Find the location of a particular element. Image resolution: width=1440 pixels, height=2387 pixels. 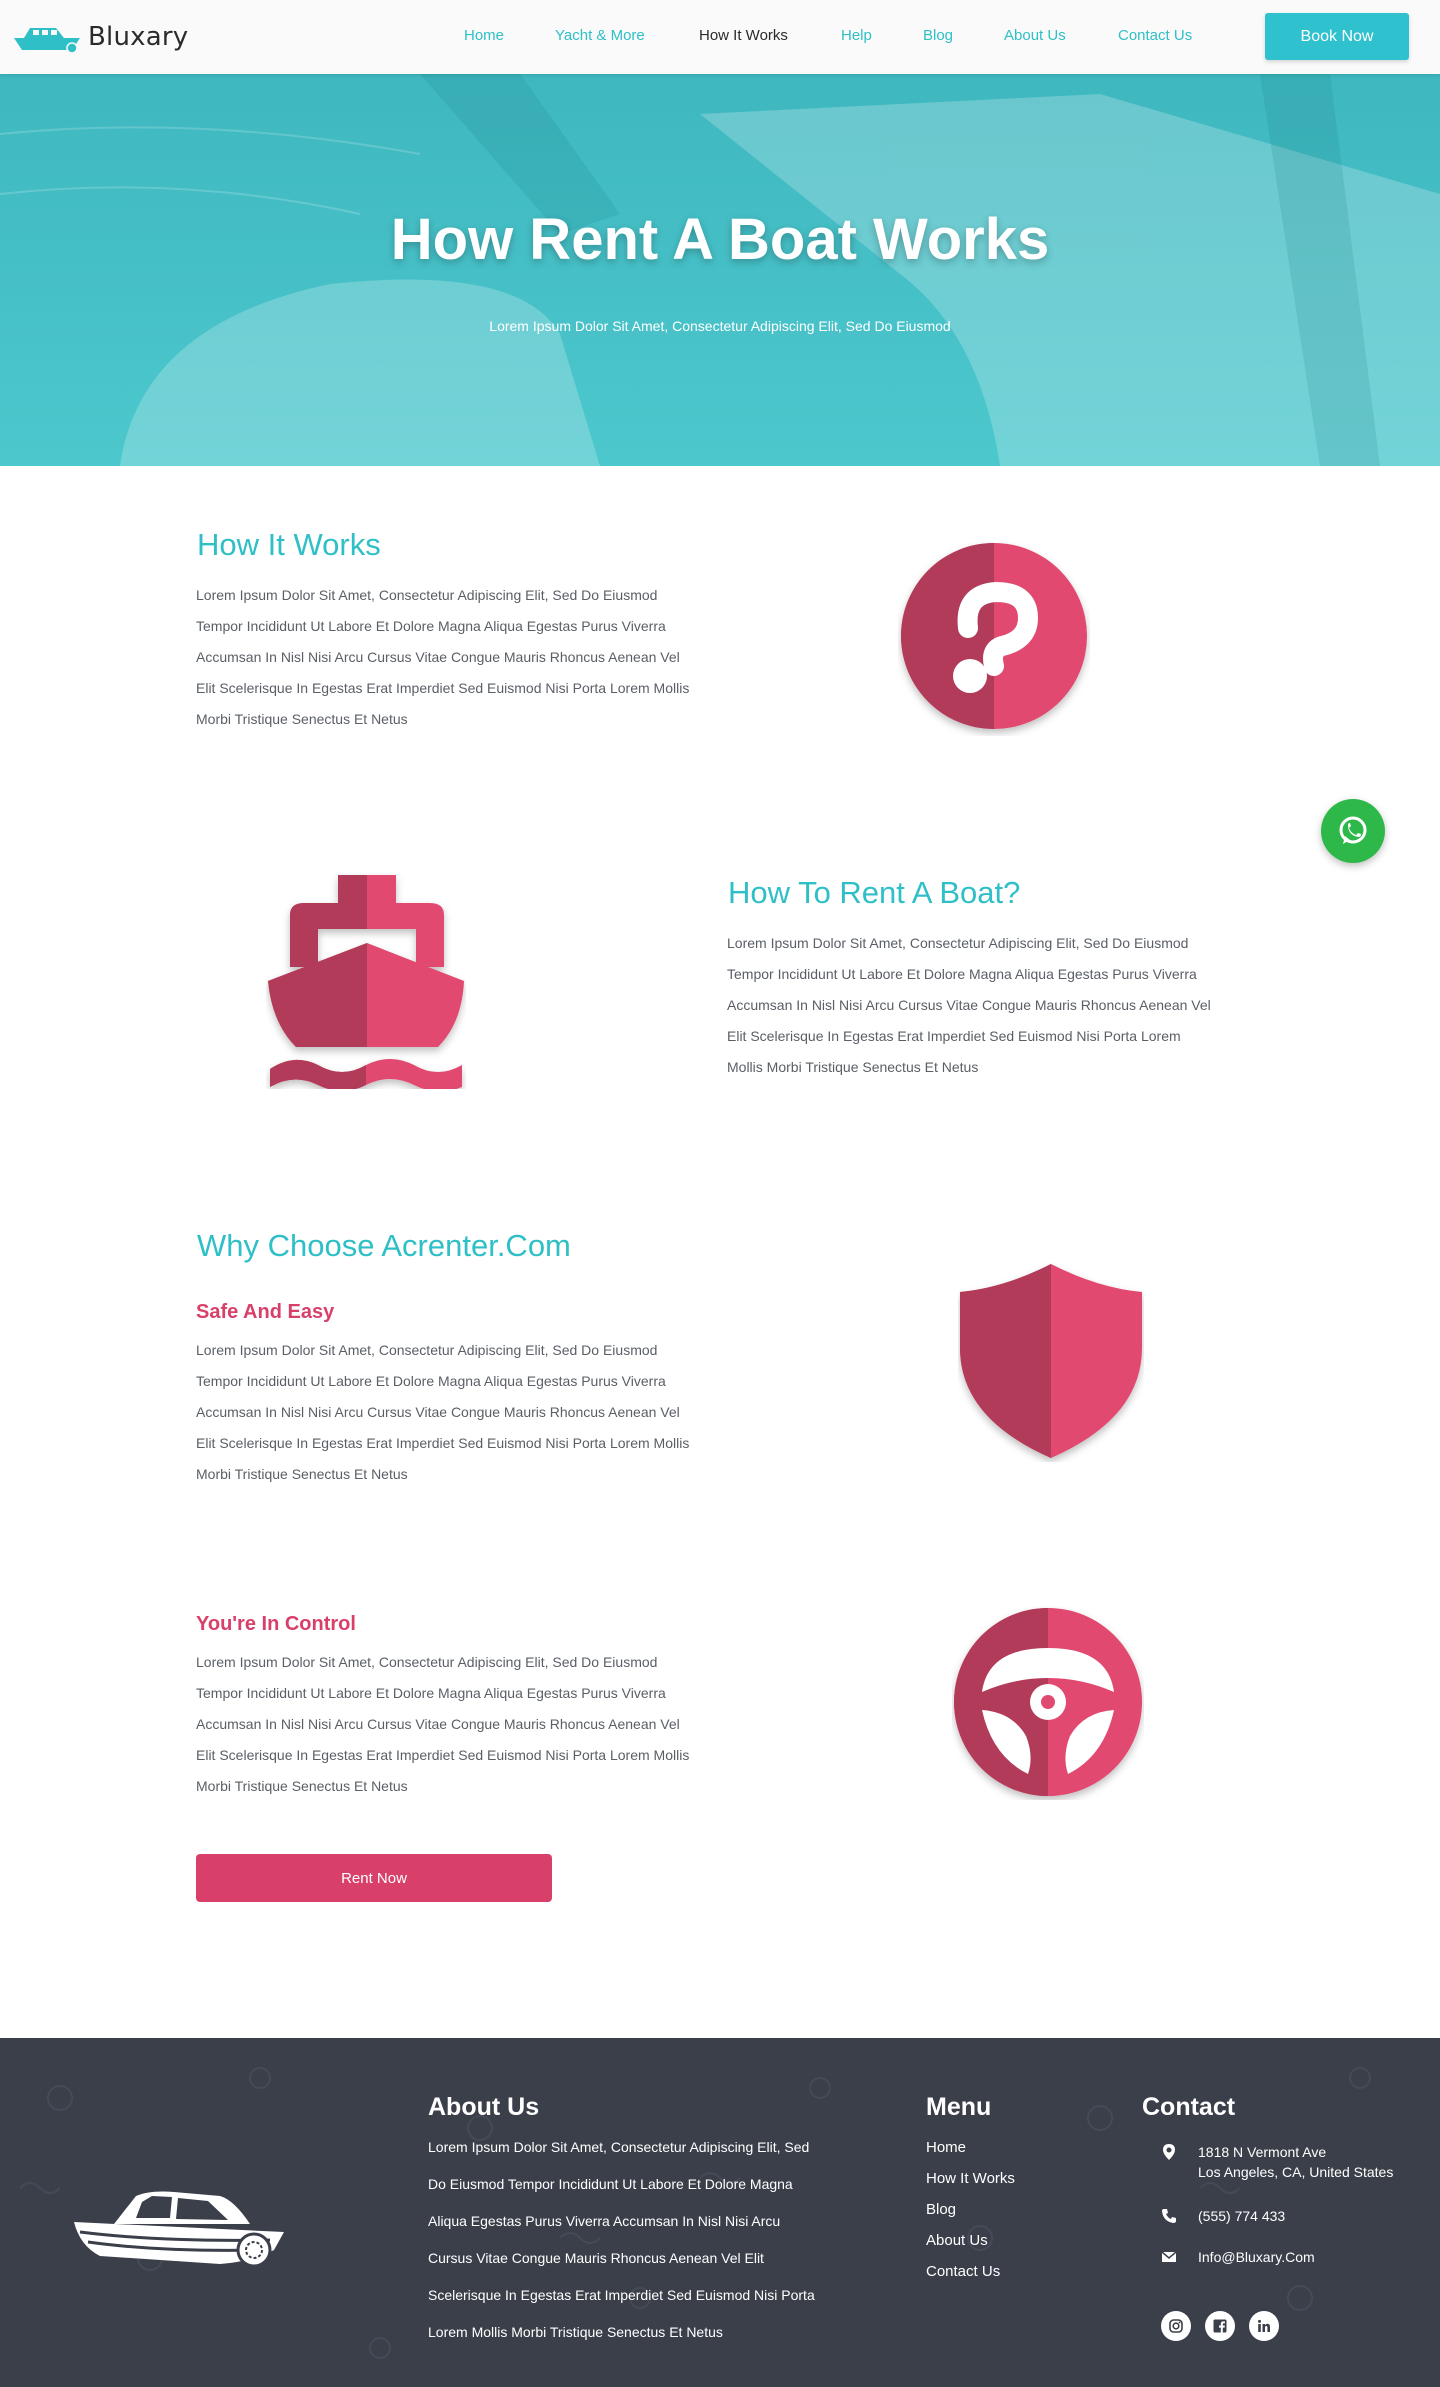

in-control-title: You're In Control is located at coordinates (276, 1624).